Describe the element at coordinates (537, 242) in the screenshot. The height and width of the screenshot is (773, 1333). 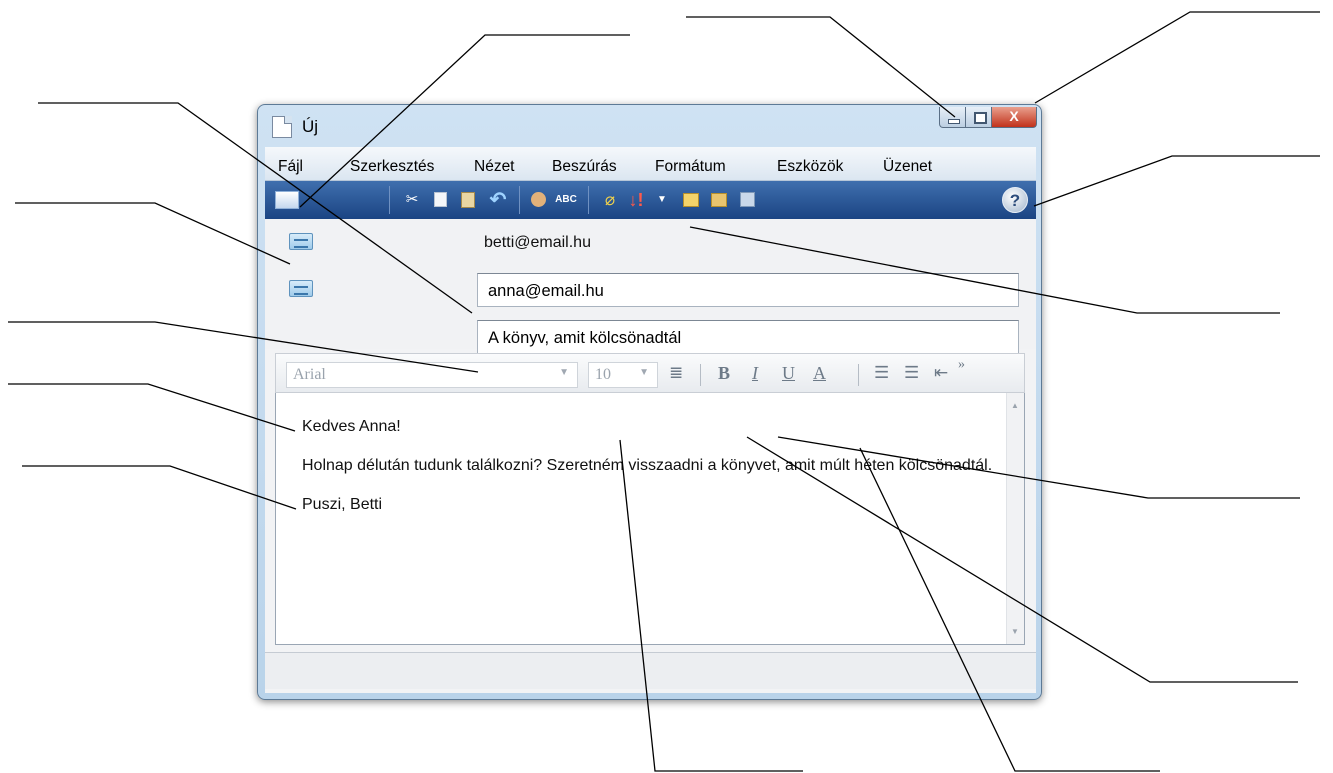
I see `from-field: betti@email.hu` at that location.